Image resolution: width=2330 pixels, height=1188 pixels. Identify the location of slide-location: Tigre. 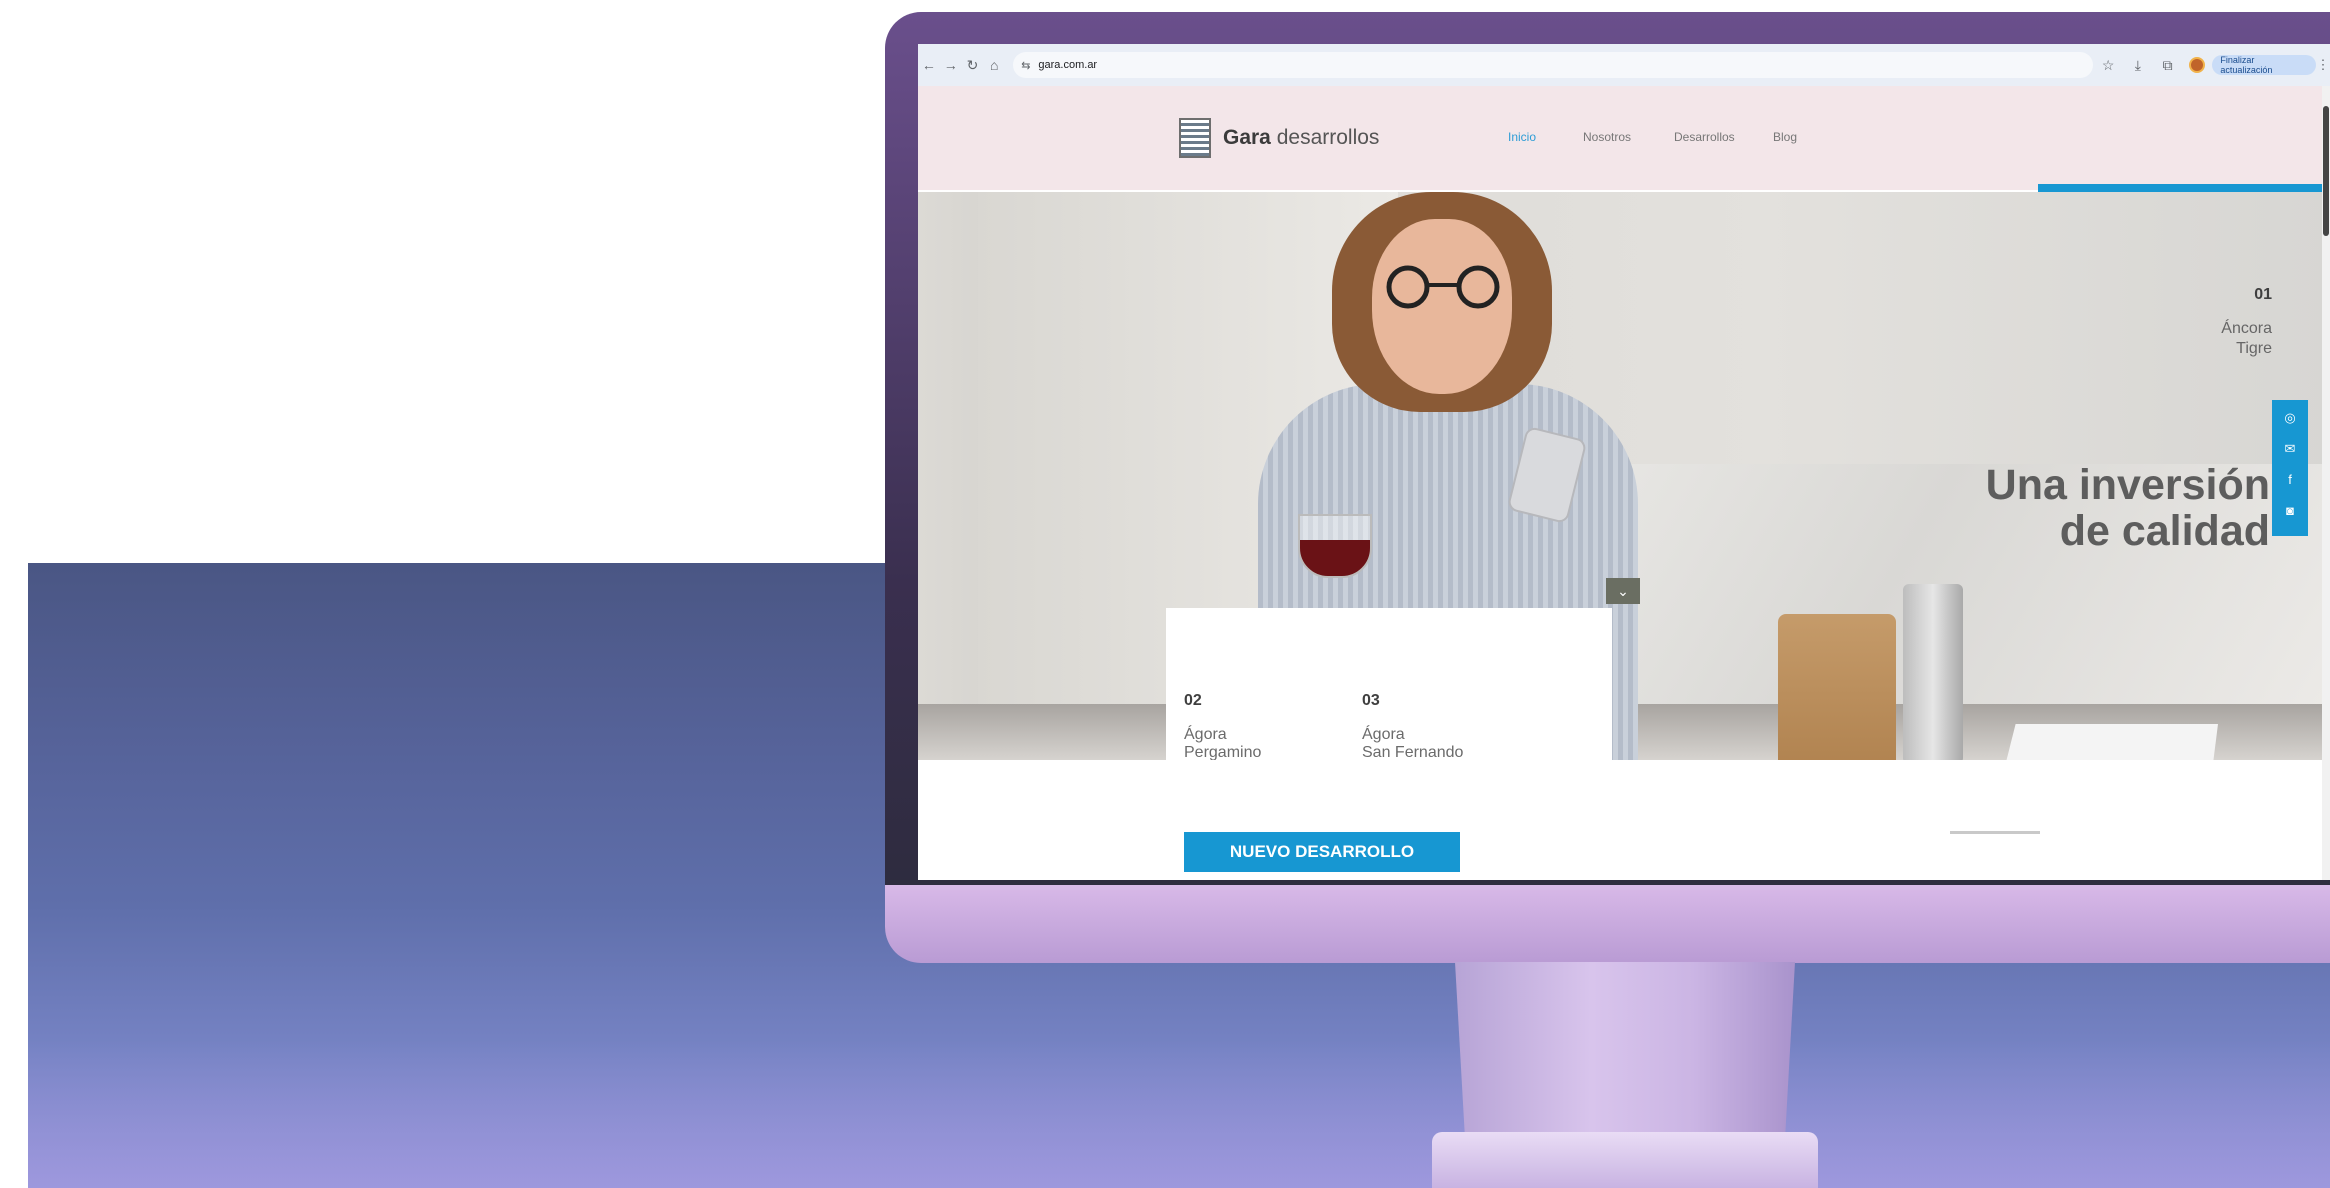
(2254, 349).